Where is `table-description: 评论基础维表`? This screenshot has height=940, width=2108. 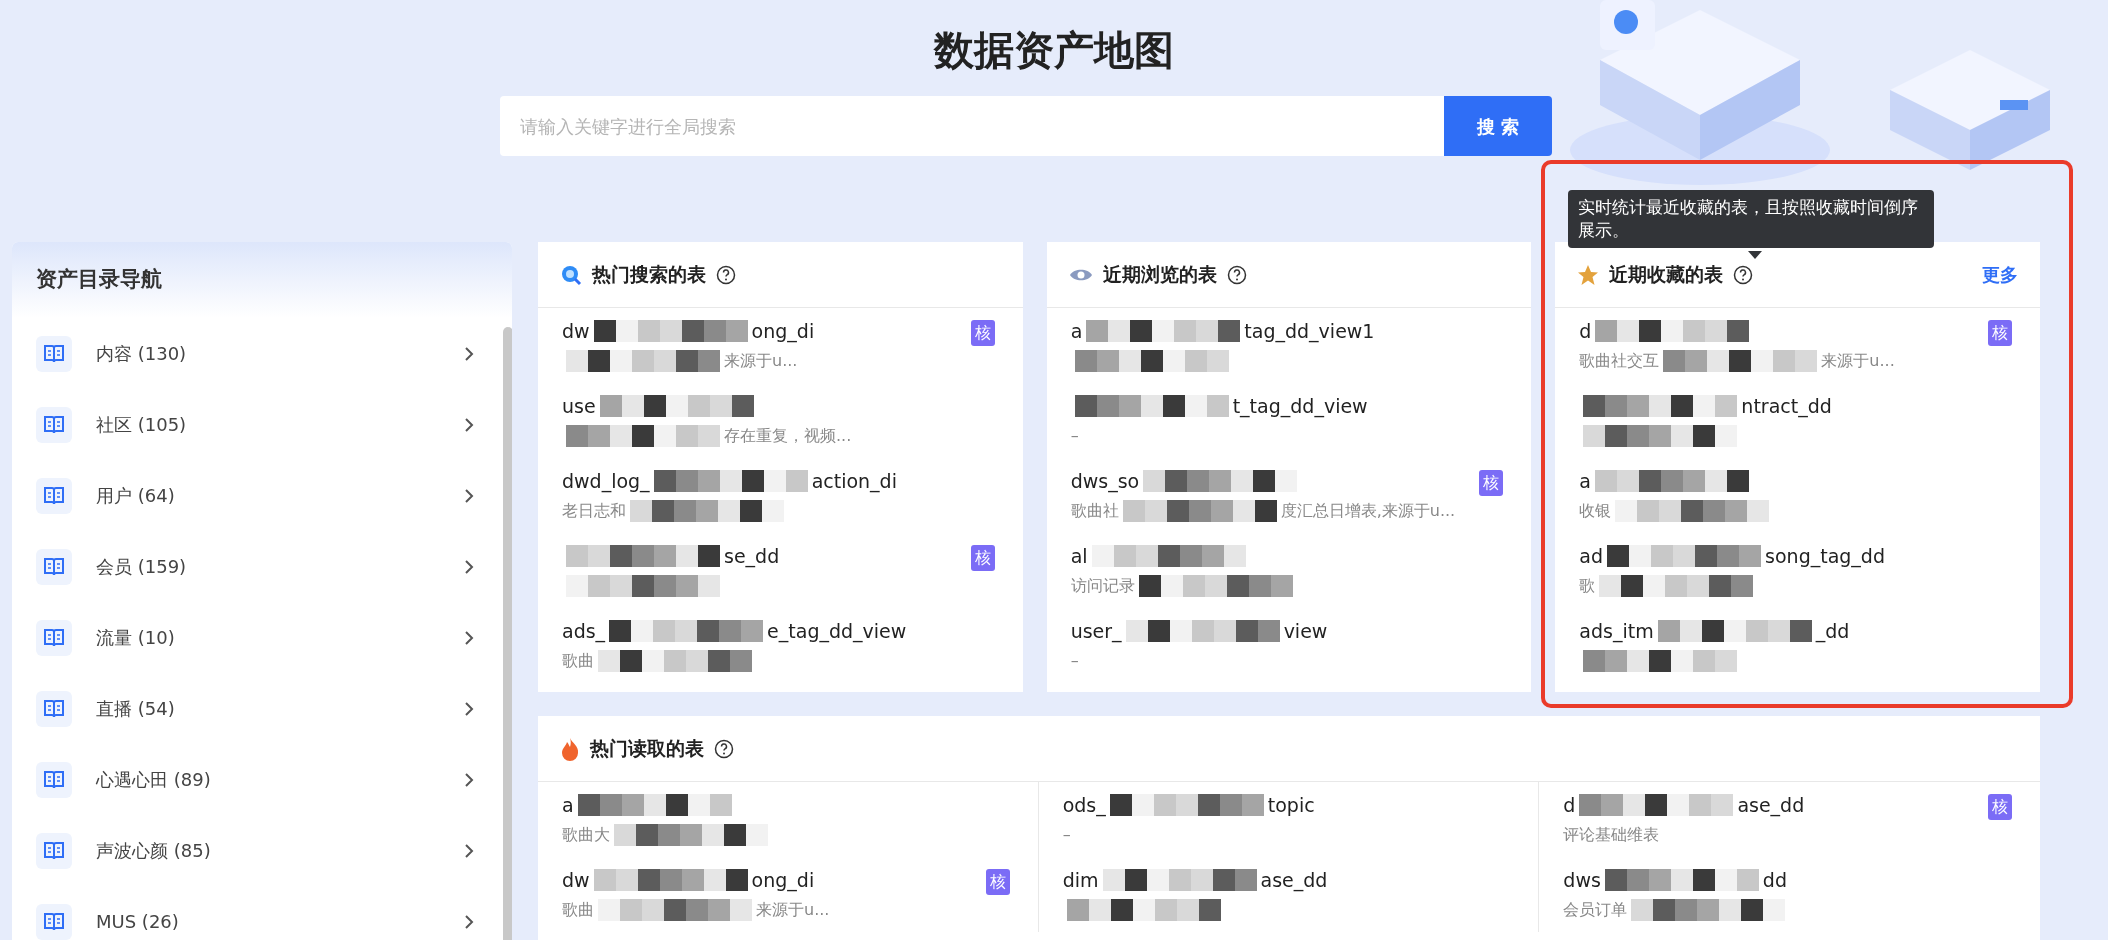
table-description: 评论基础维表 is located at coordinates (1611, 835).